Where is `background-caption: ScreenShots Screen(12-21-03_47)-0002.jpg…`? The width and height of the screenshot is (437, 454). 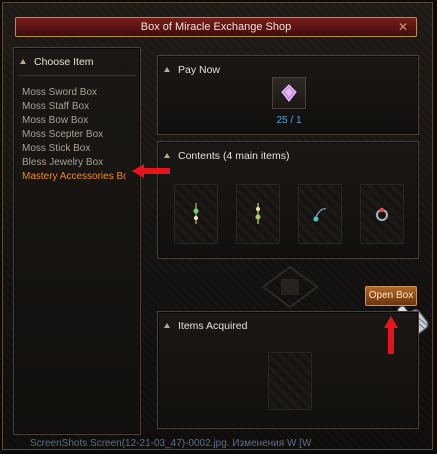 background-caption: ScreenShots Screen(12-21-03_47)-0002.jpg… is located at coordinates (171, 443).